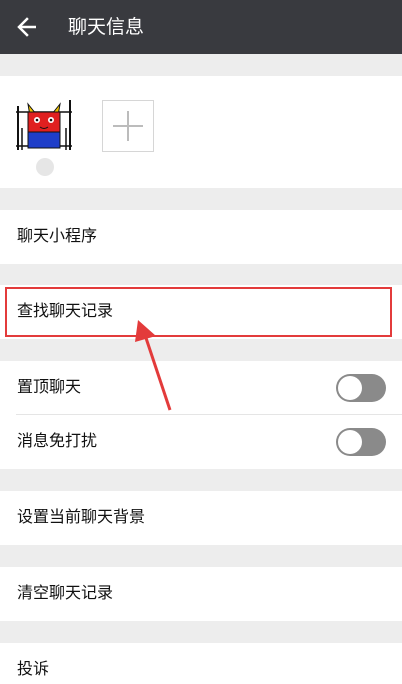 Image resolution: width=402 pixels, height=684 pixels. I want to click on row-label: 设置当前聊天背景, so click(81, 516).